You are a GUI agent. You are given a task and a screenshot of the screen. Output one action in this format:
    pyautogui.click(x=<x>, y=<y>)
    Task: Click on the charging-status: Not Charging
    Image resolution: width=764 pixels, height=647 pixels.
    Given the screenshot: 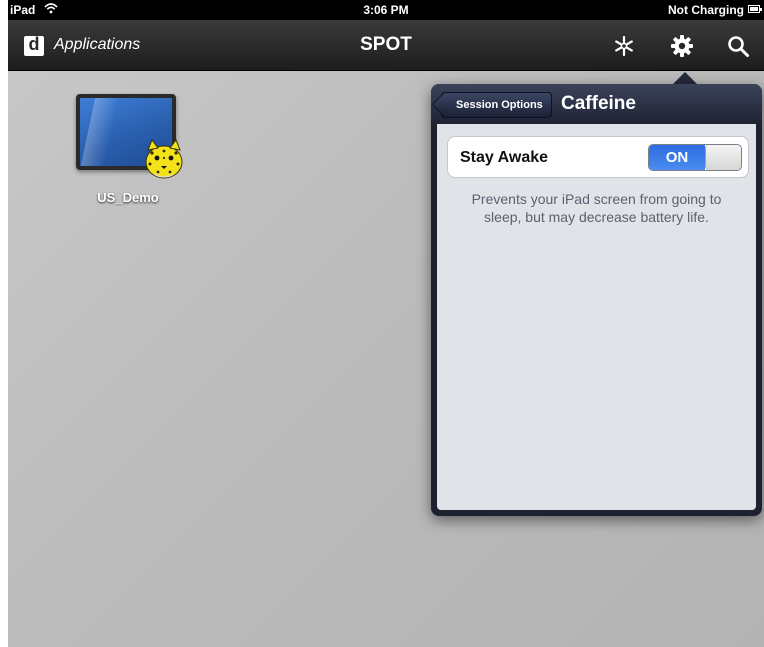 What is the action you would take?
    pyautogui.click(x=706, y=10)
    